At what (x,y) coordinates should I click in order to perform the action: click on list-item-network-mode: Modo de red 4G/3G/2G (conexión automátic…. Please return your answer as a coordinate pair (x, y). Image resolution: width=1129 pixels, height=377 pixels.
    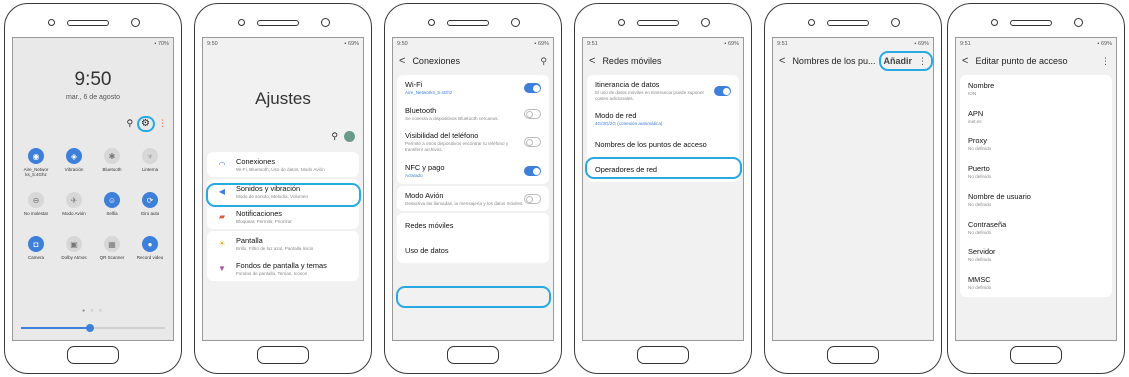
    Looking at the image, I should click on (663, 119).